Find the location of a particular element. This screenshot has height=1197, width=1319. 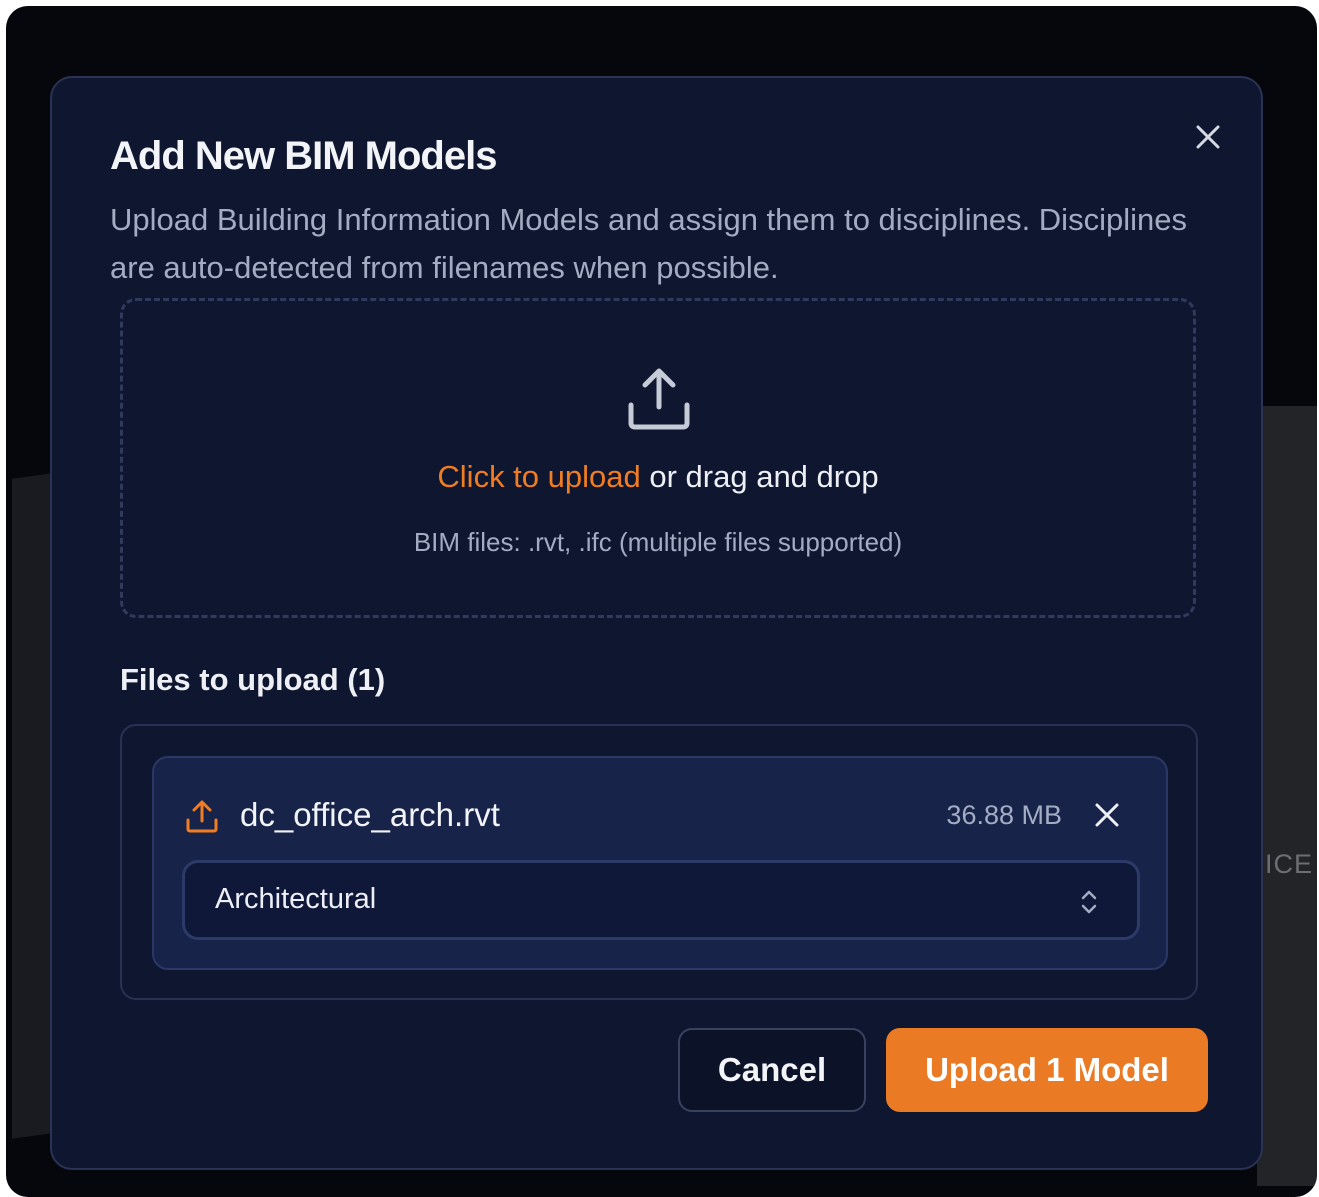

file-name: dc_office_arch.rvt is located at coordinates (370, 814).